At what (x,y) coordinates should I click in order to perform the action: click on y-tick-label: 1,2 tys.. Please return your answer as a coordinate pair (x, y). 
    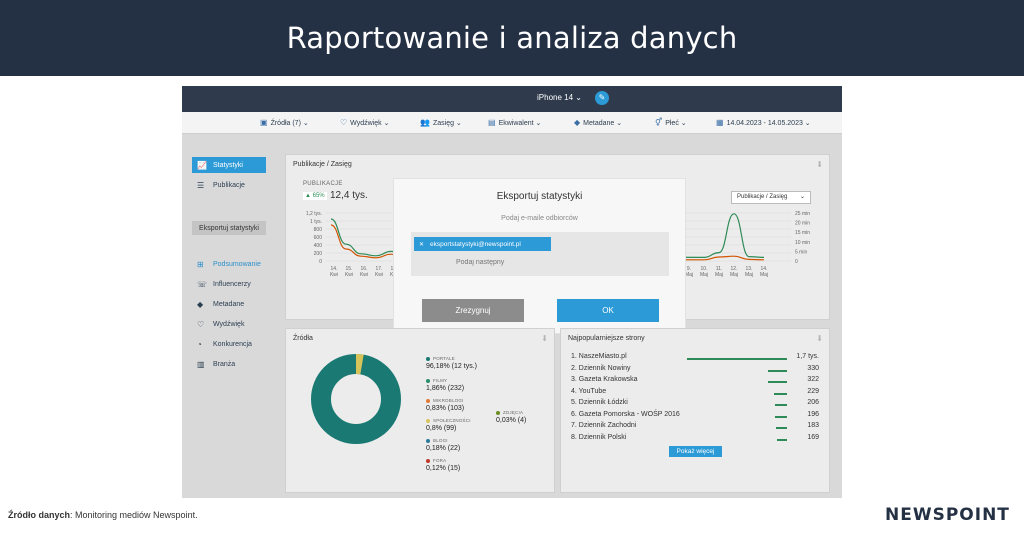
    Looking at the image, I should click on (314, 214).